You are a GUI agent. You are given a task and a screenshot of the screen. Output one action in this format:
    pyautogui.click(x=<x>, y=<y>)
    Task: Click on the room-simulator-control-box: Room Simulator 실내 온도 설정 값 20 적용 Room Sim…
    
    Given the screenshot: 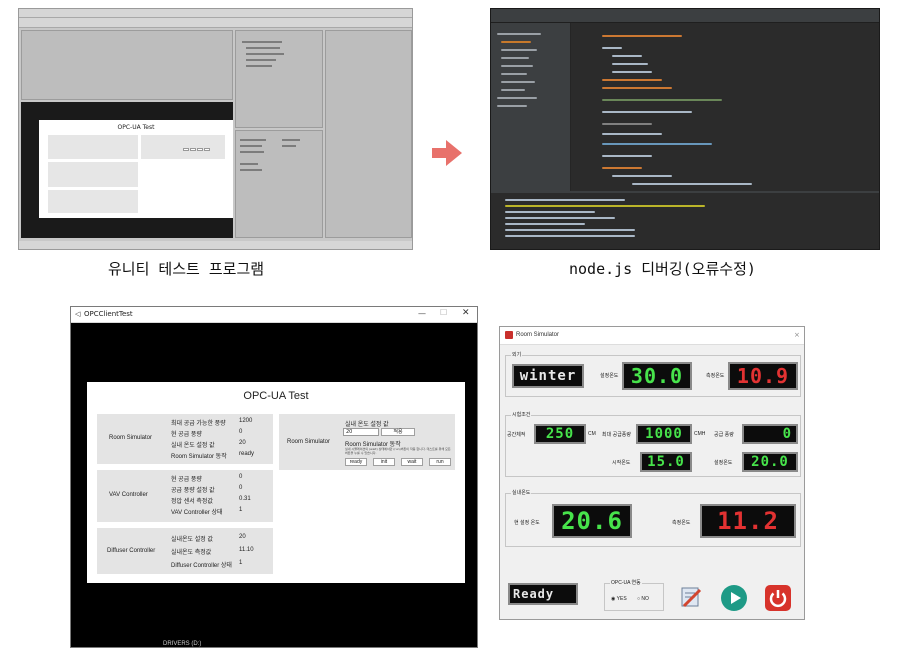 What is the action you would take?
    pyautogui.click(x=367, y=442)
    